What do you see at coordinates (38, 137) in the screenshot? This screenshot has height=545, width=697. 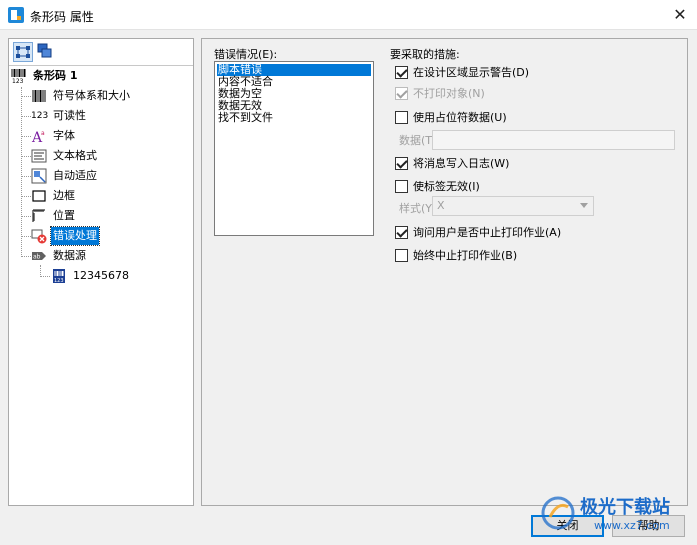 I see `font-icon: A a` at bounding box center [38, 137].